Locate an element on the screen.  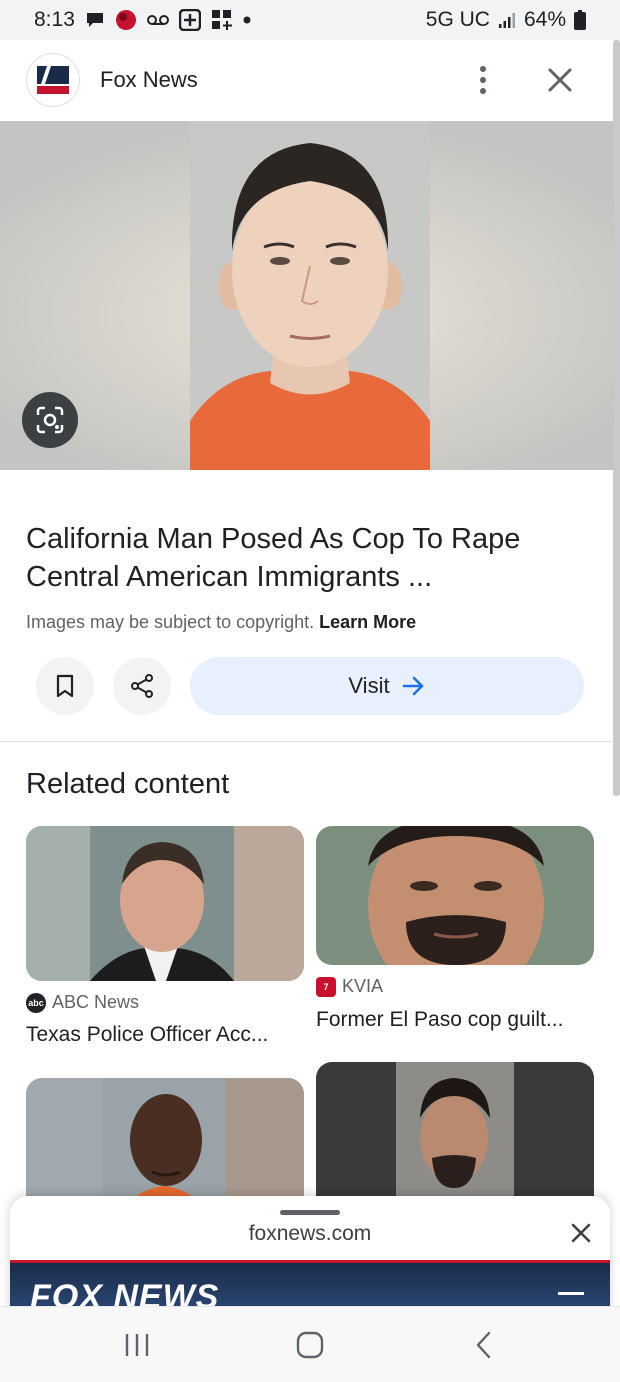
google-lens-button is located at coordinates (50, 420).